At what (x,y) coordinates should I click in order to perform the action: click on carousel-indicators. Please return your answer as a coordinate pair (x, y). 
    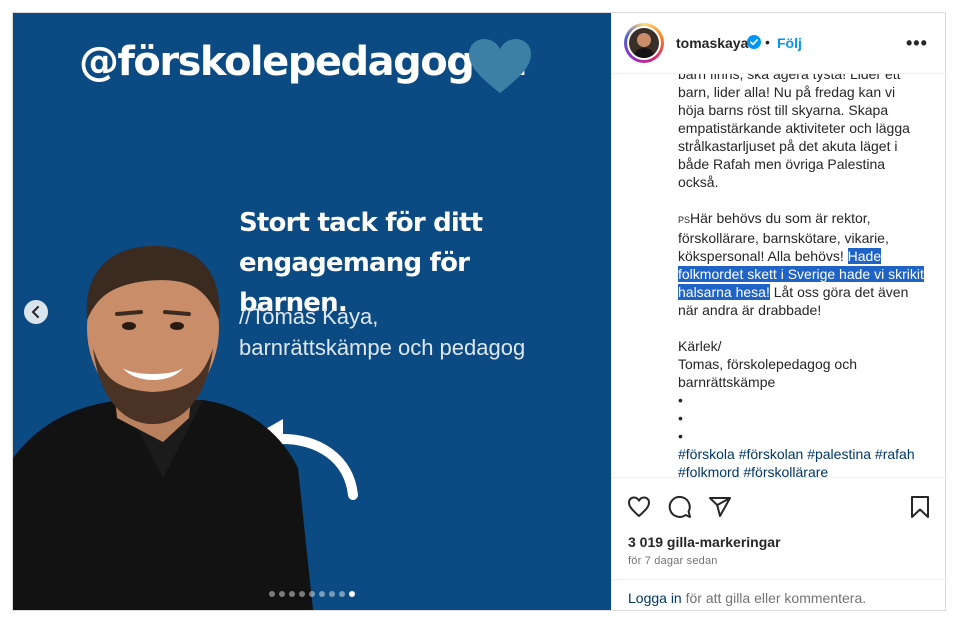
    Looking at the image, I should click on (312, 594).